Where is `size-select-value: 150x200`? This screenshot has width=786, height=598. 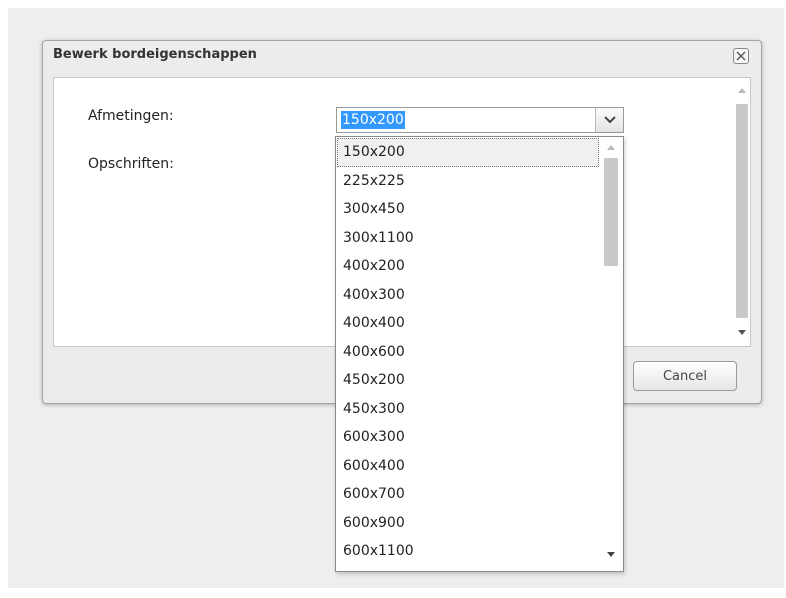
size-select-value: 150x200 is located at coordinates (373, 120).